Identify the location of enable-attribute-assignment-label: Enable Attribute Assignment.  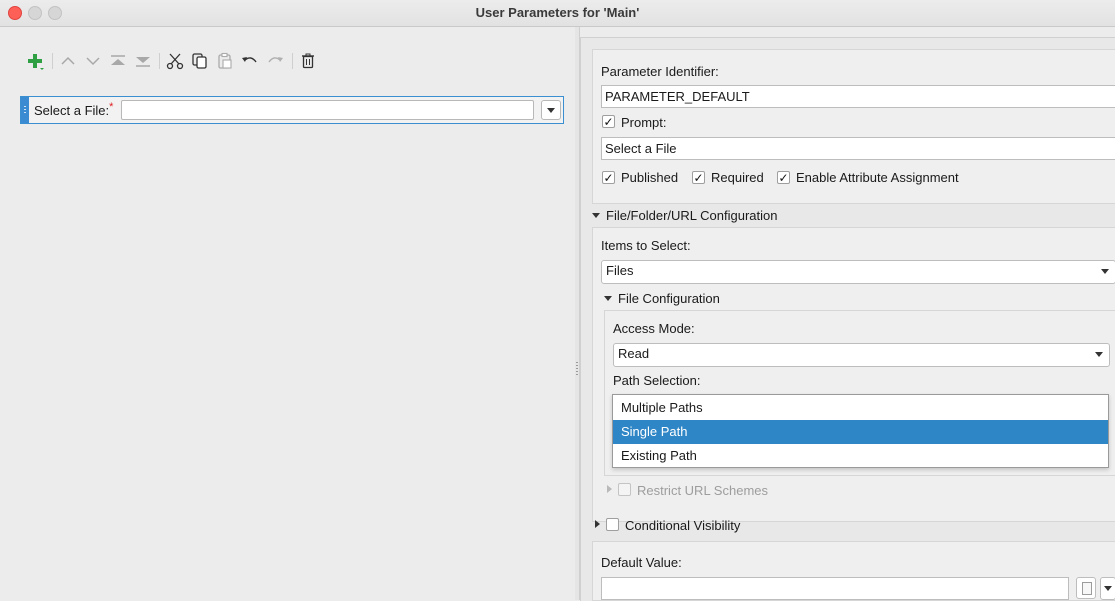
(877, 177).